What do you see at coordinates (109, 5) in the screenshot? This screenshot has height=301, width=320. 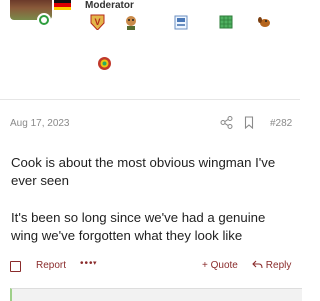 I see `user-role: Moderator` at bounding box center [109, 5].